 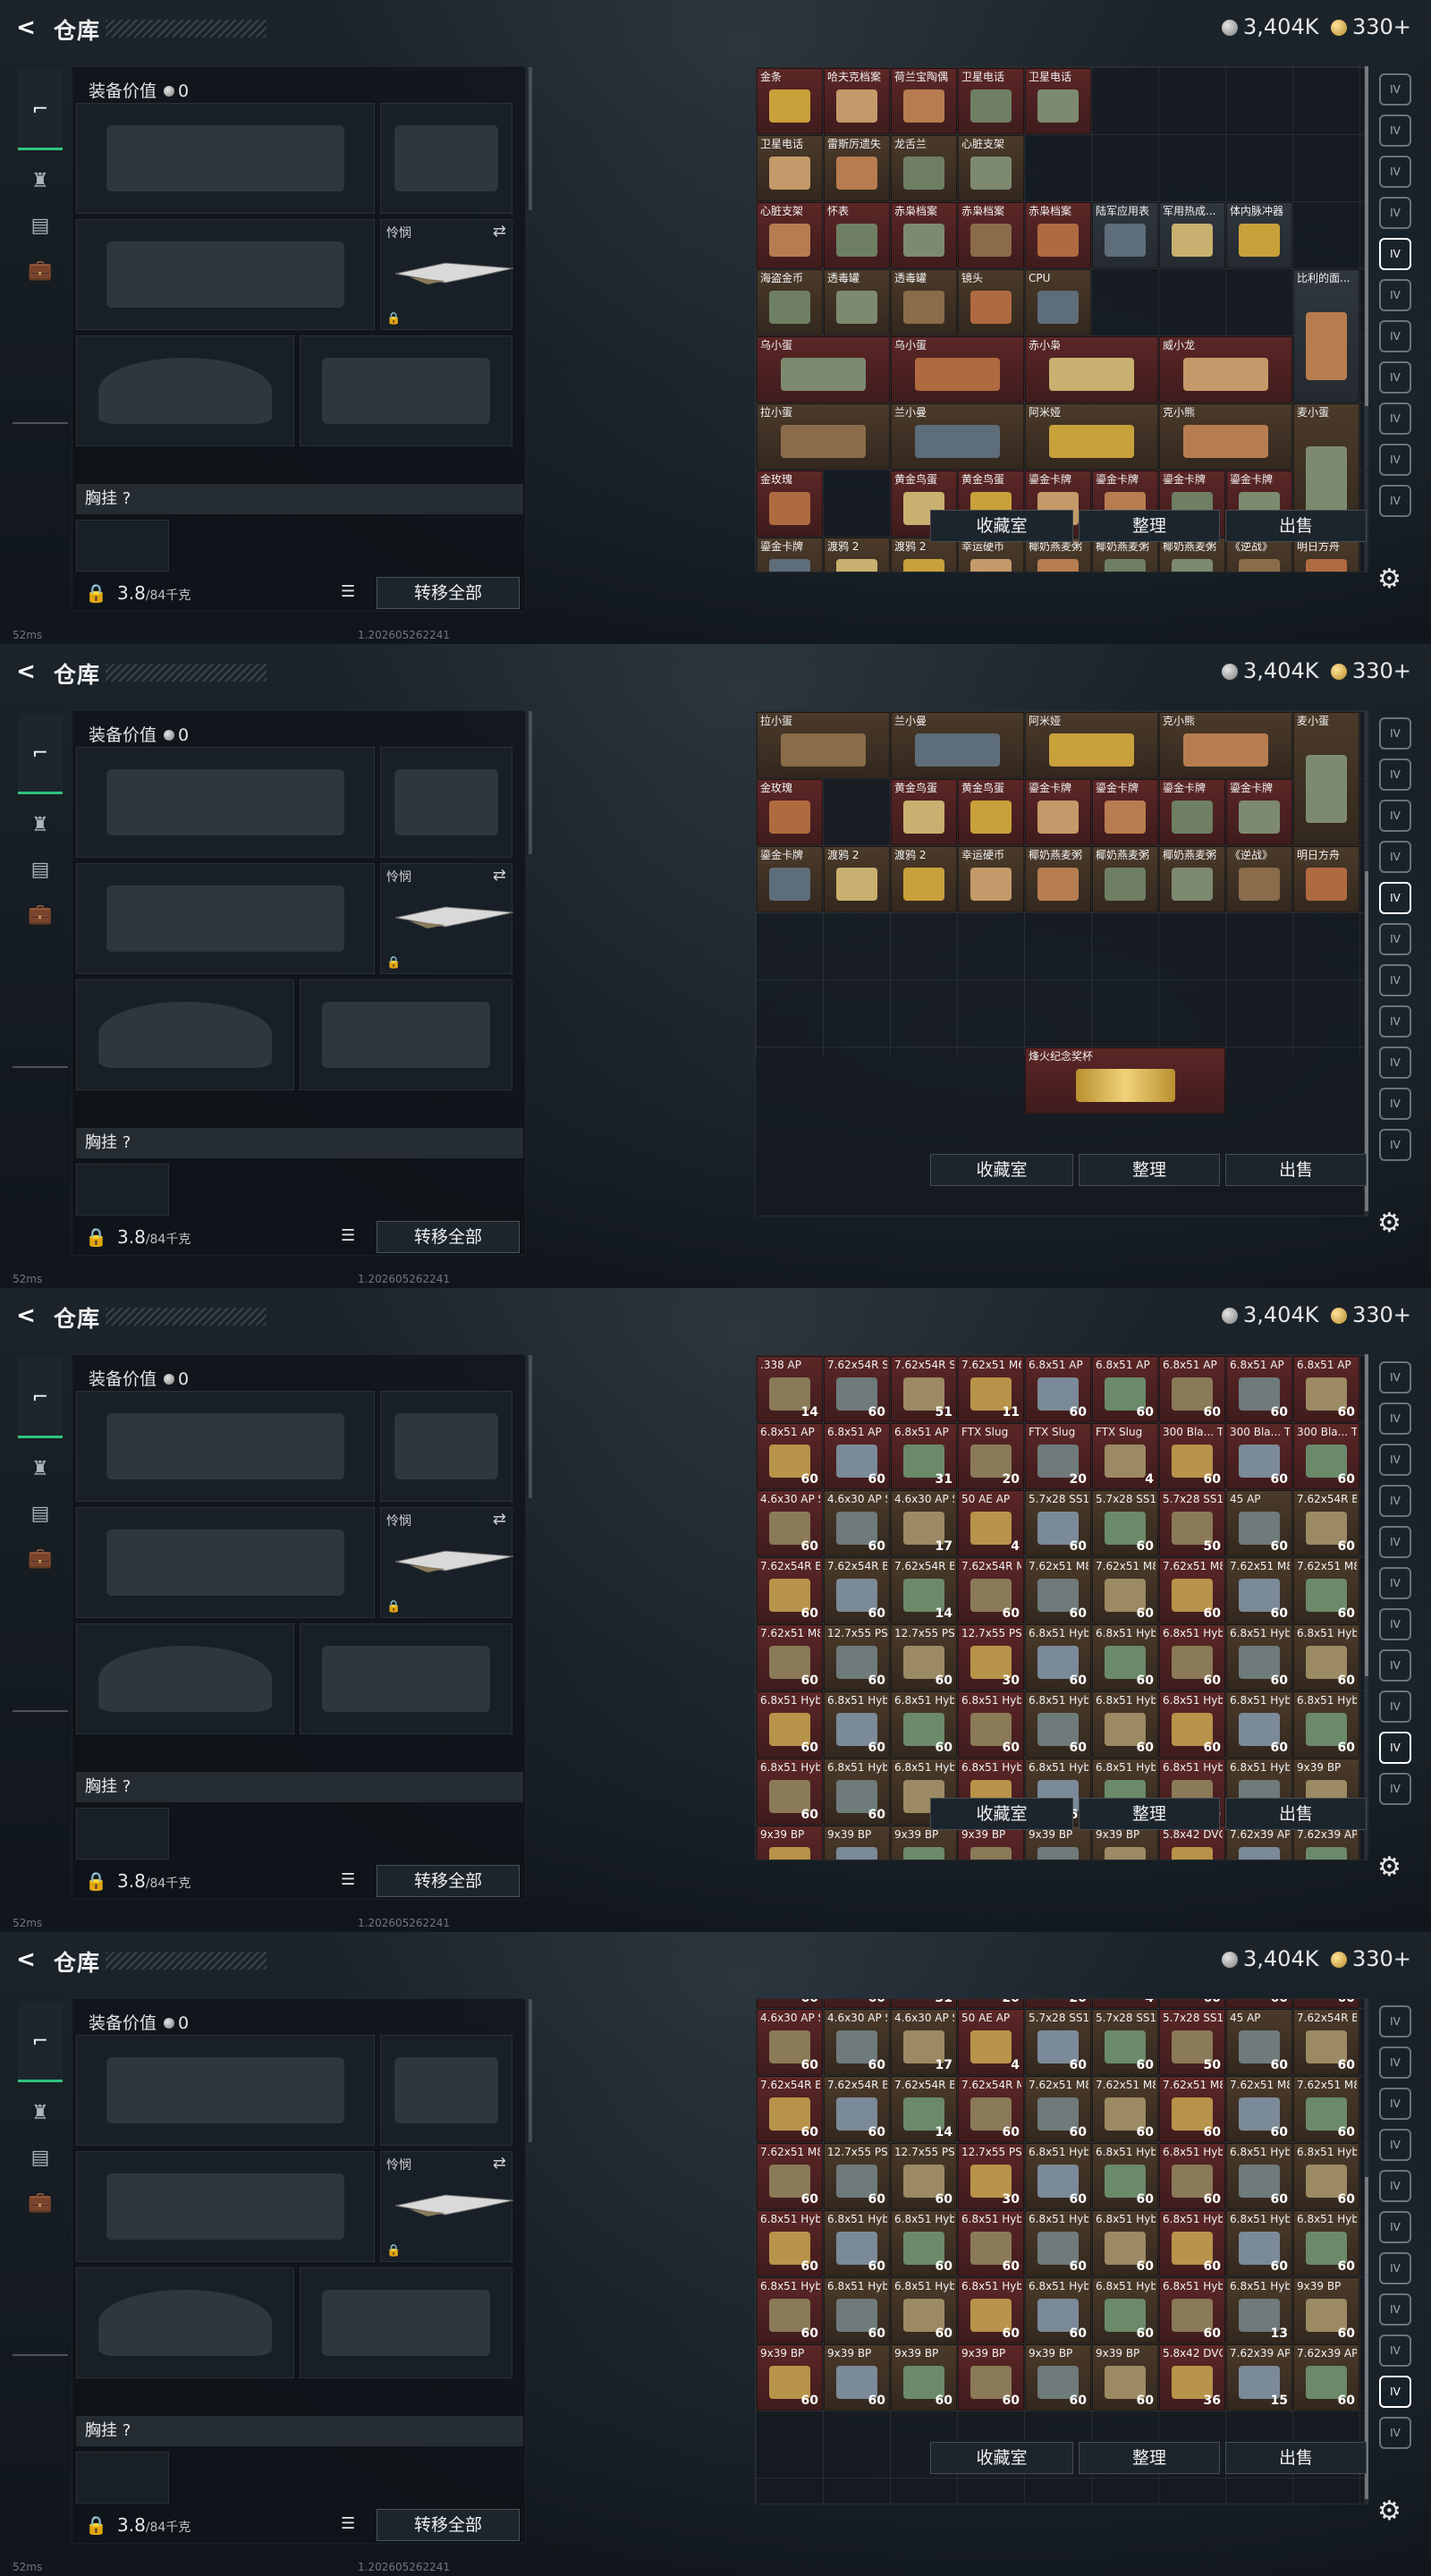 I want to click on storage-scroll-thumb, so click(x=1366, y=1515).